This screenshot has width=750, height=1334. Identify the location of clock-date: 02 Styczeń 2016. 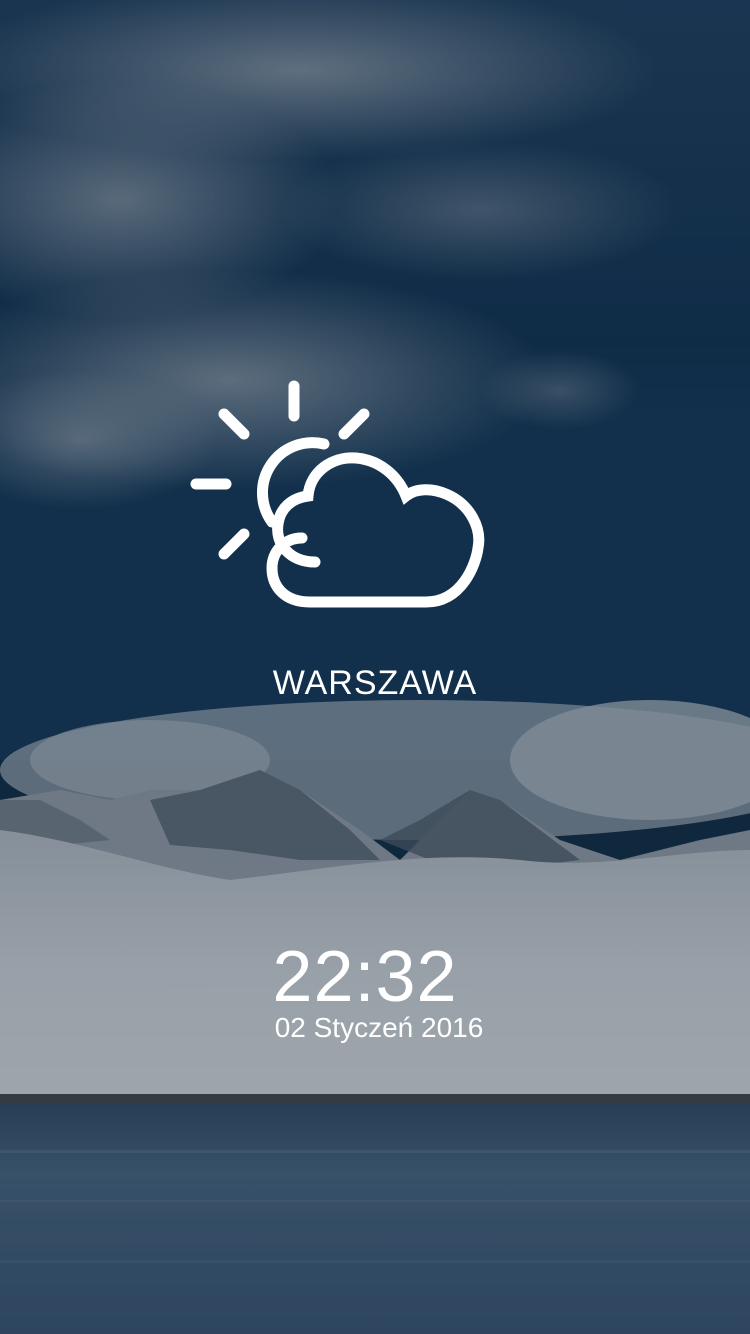
(379, 1027).